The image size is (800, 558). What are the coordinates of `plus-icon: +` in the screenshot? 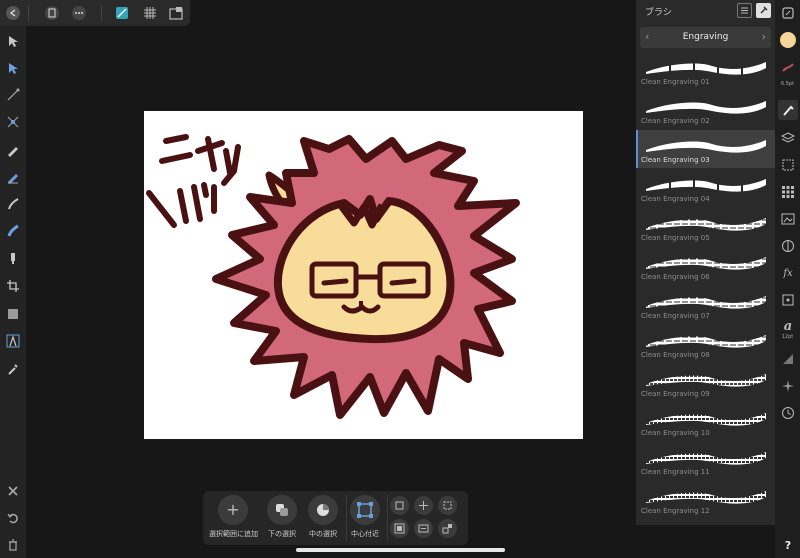 It's located at (233, 509).